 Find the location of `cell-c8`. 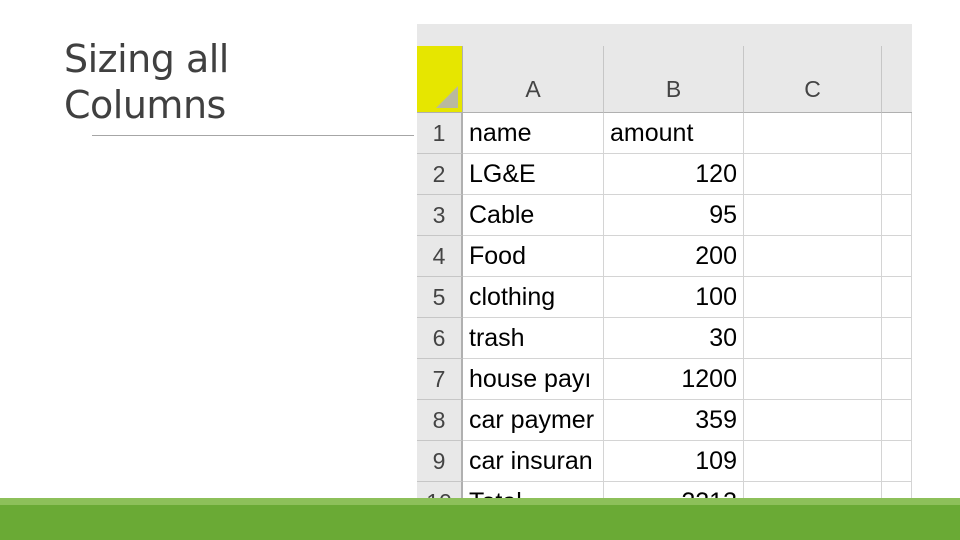

cell-c8 is located at coordinates (813, 420).